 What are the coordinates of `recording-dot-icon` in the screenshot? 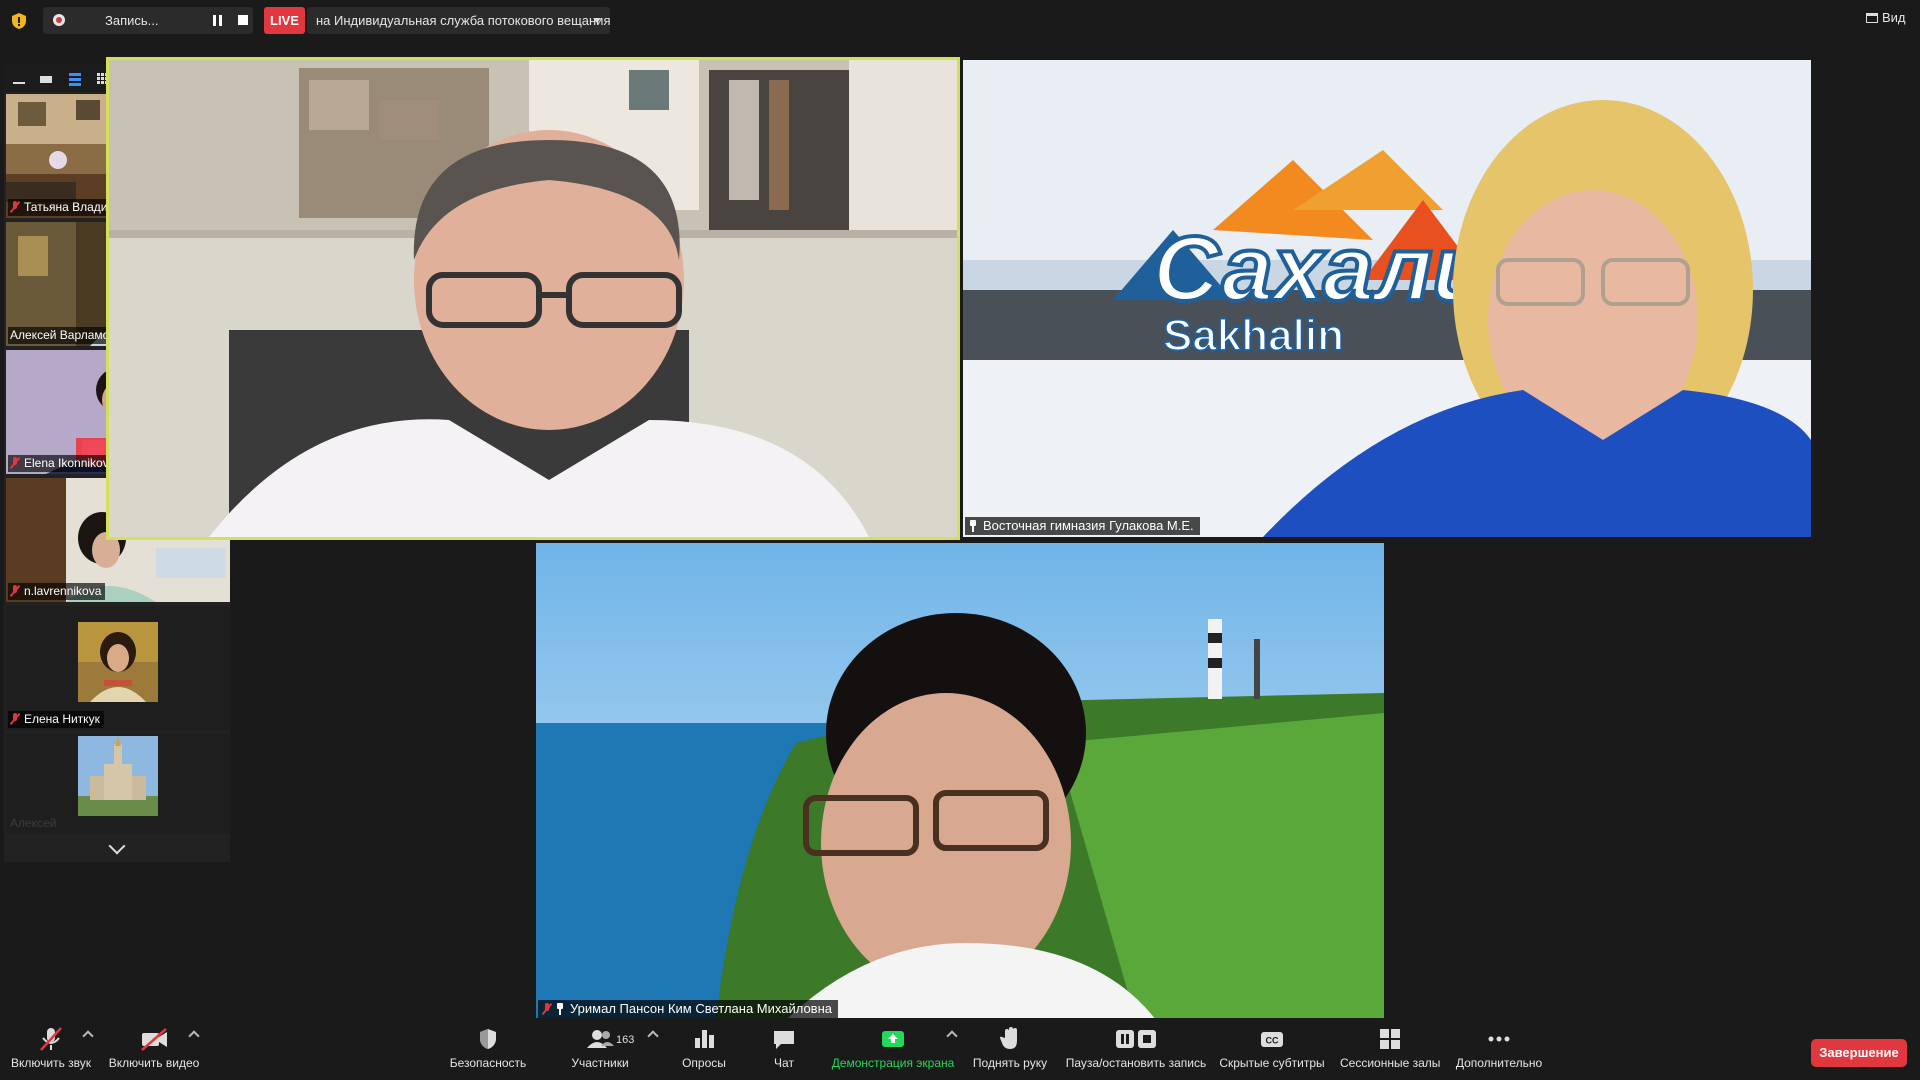 It's located at (59, 20).